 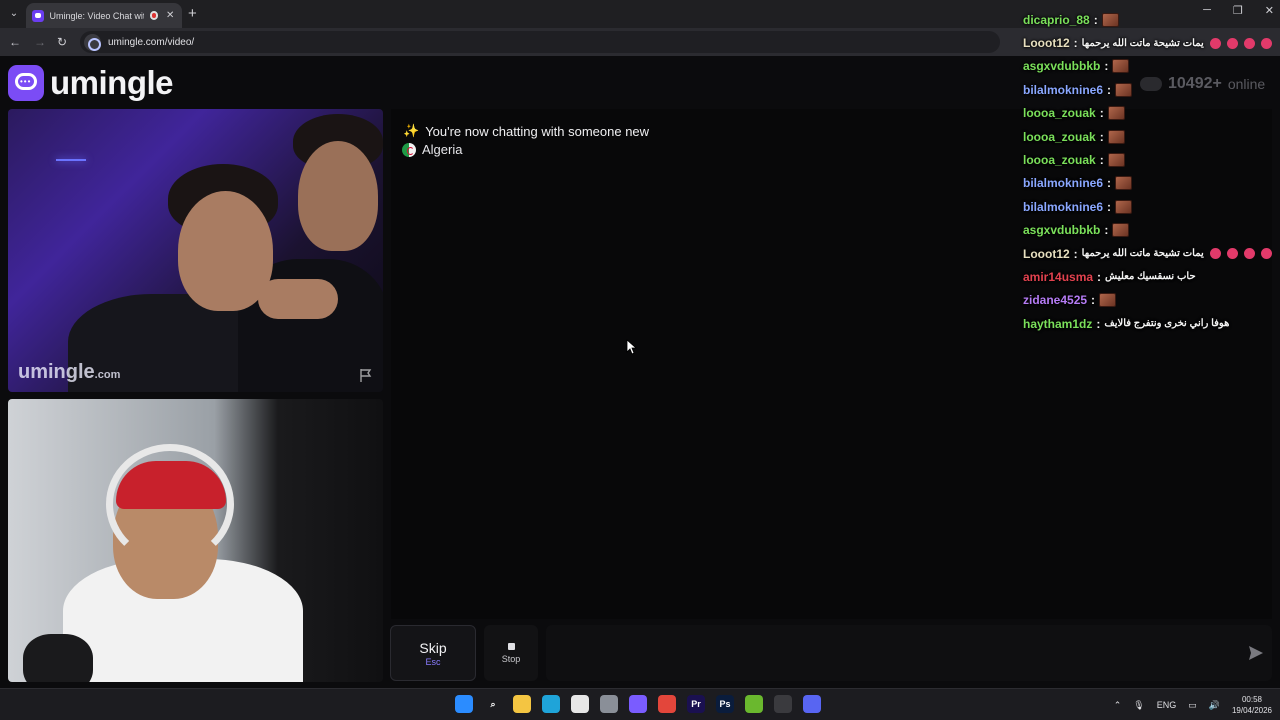 I want to click on site-info-icon, so click(x=92, y=42).